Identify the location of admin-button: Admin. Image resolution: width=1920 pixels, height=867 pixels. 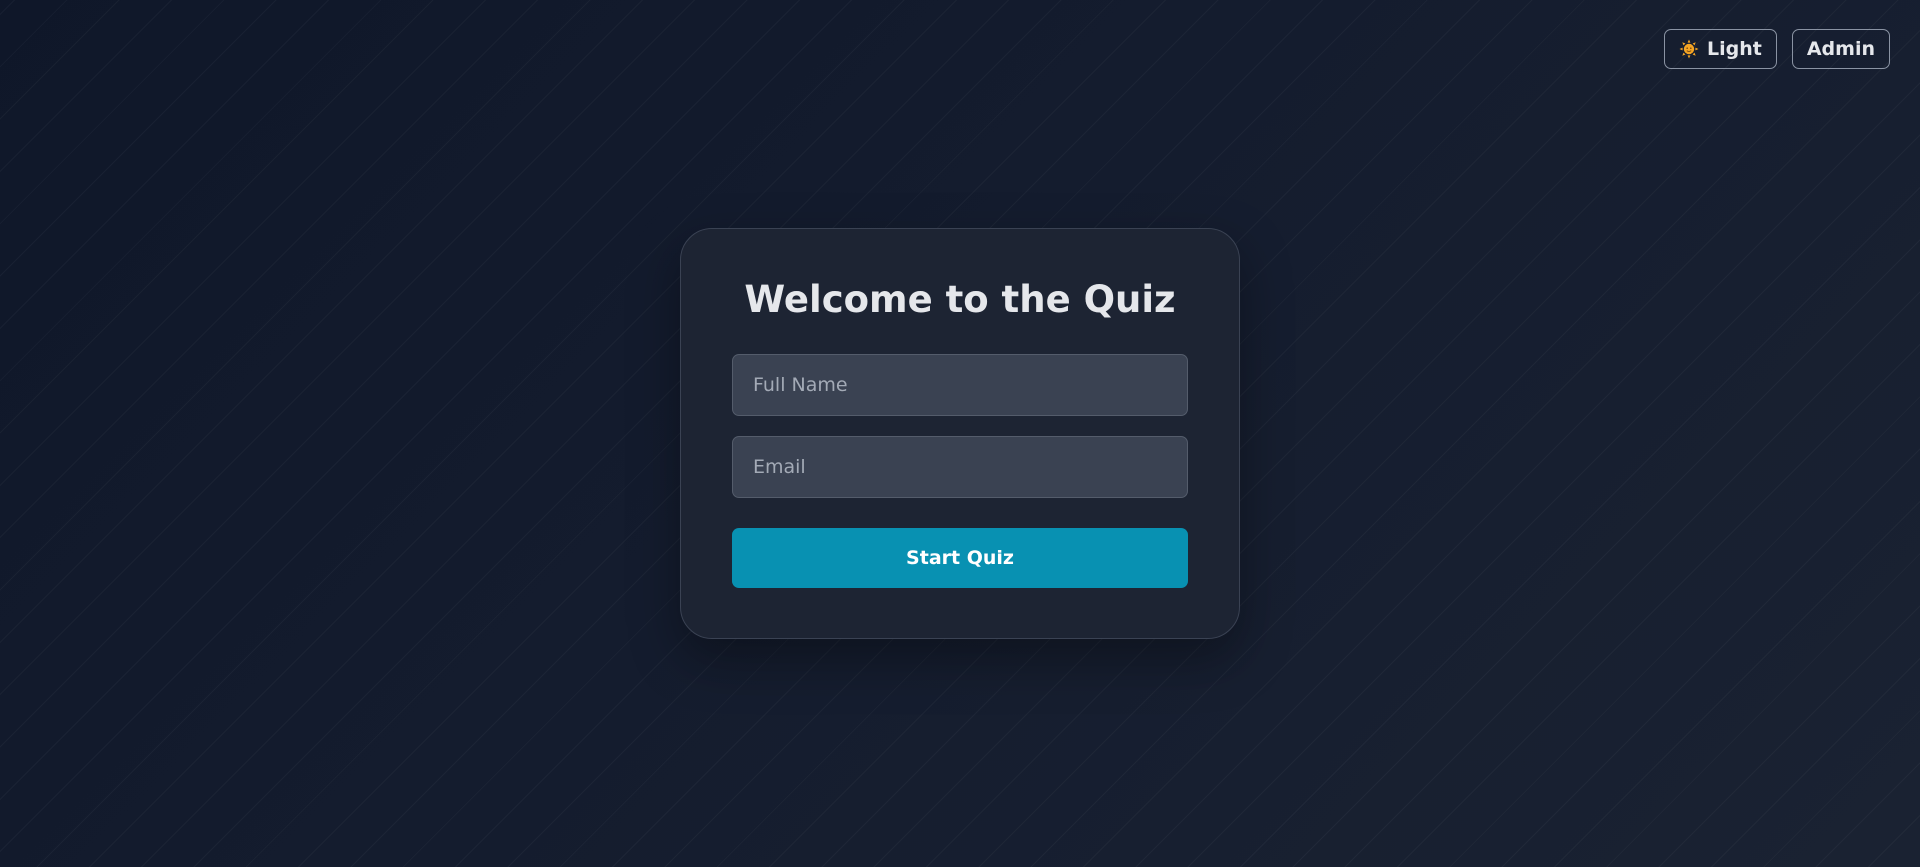
(1840, 49).